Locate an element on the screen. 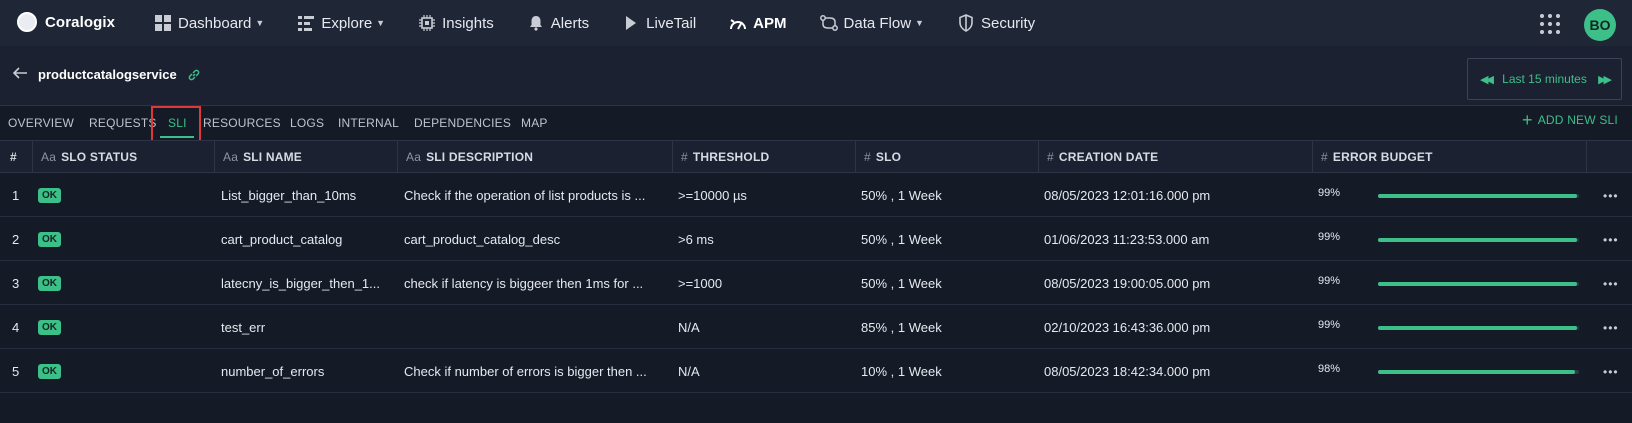 The width and height of the screenshot is (1632, 423). rewind-icon: ◀◀ is located at coordinates (1487, 79).